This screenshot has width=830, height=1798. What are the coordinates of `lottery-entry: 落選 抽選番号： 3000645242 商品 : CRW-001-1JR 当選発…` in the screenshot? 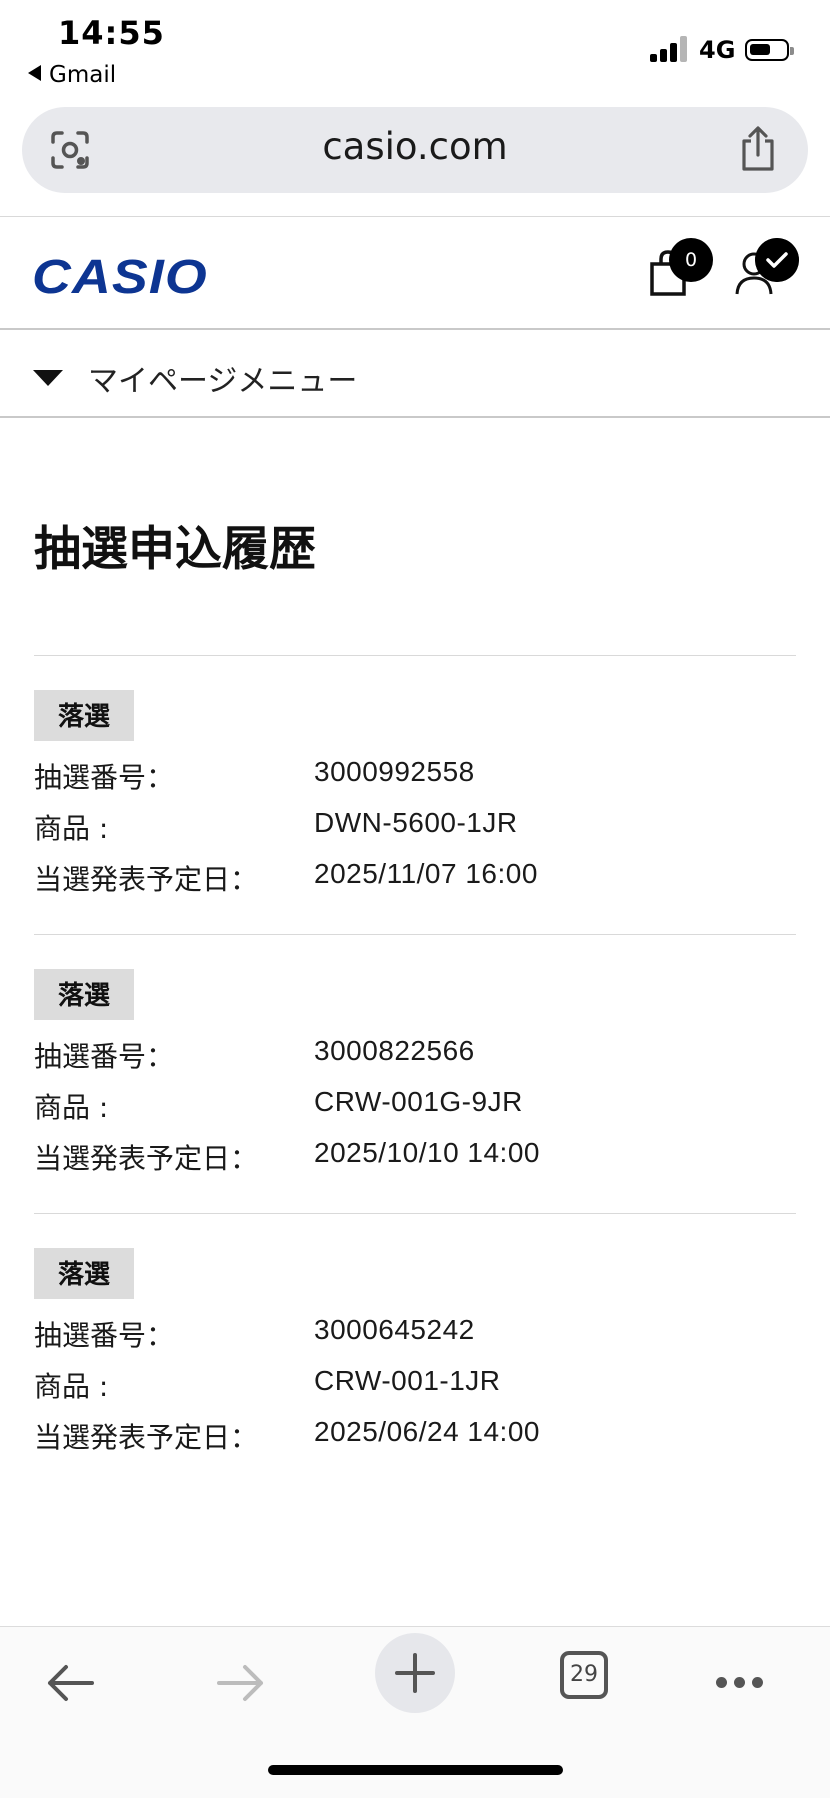 It's located at (415, 1353).